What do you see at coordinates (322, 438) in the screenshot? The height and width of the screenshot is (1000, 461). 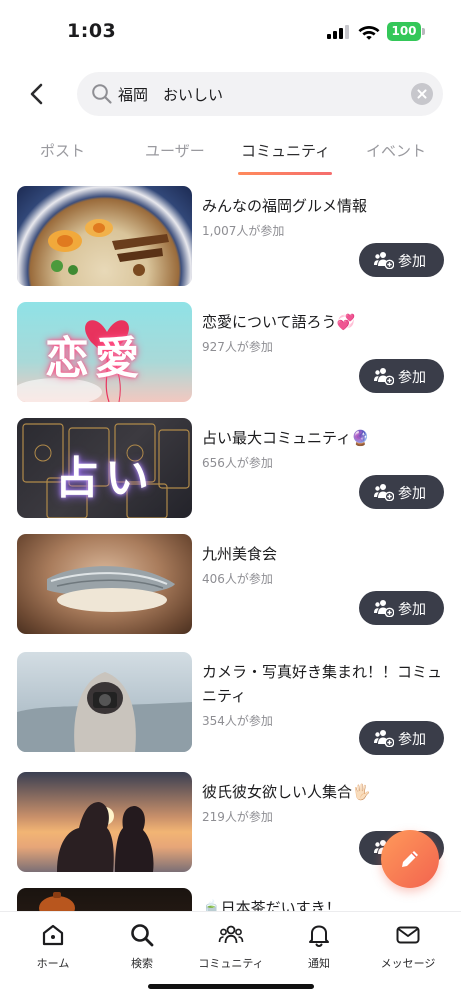 I see `community-title: 占い最大コミュニティ🔮` at bounding box center [322, 438].